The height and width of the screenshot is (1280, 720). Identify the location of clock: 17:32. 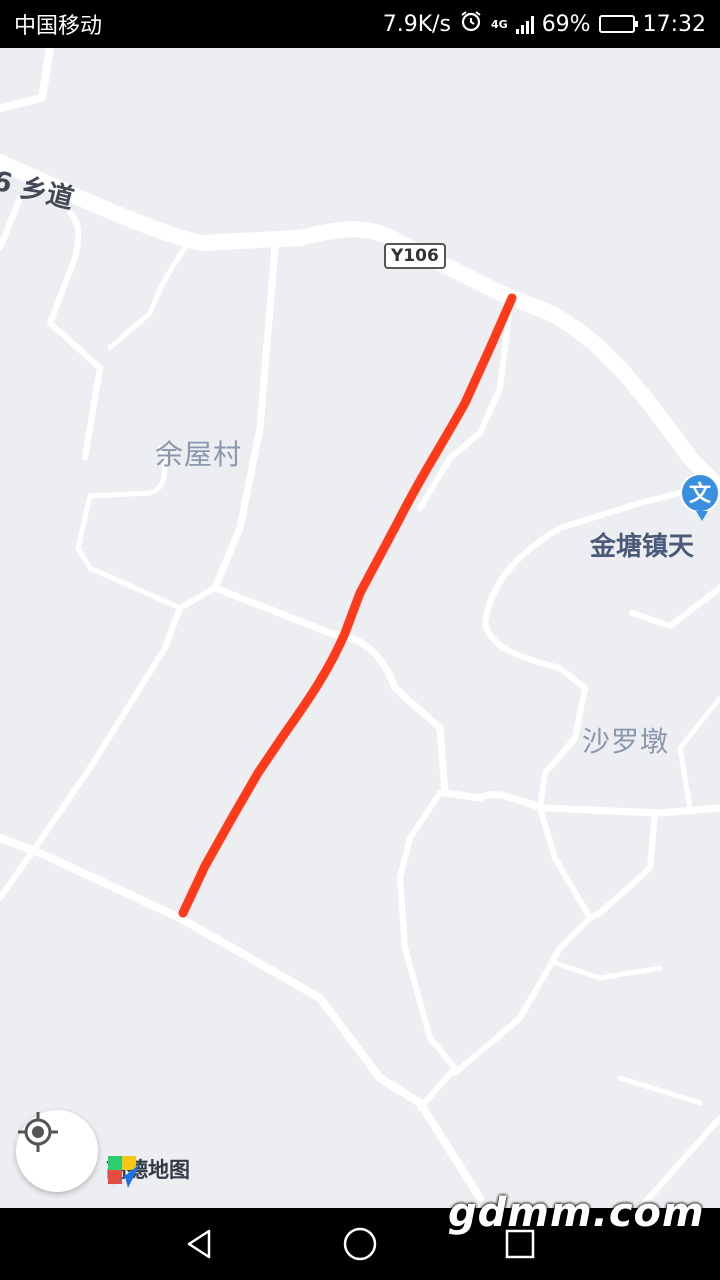
(674, 24).